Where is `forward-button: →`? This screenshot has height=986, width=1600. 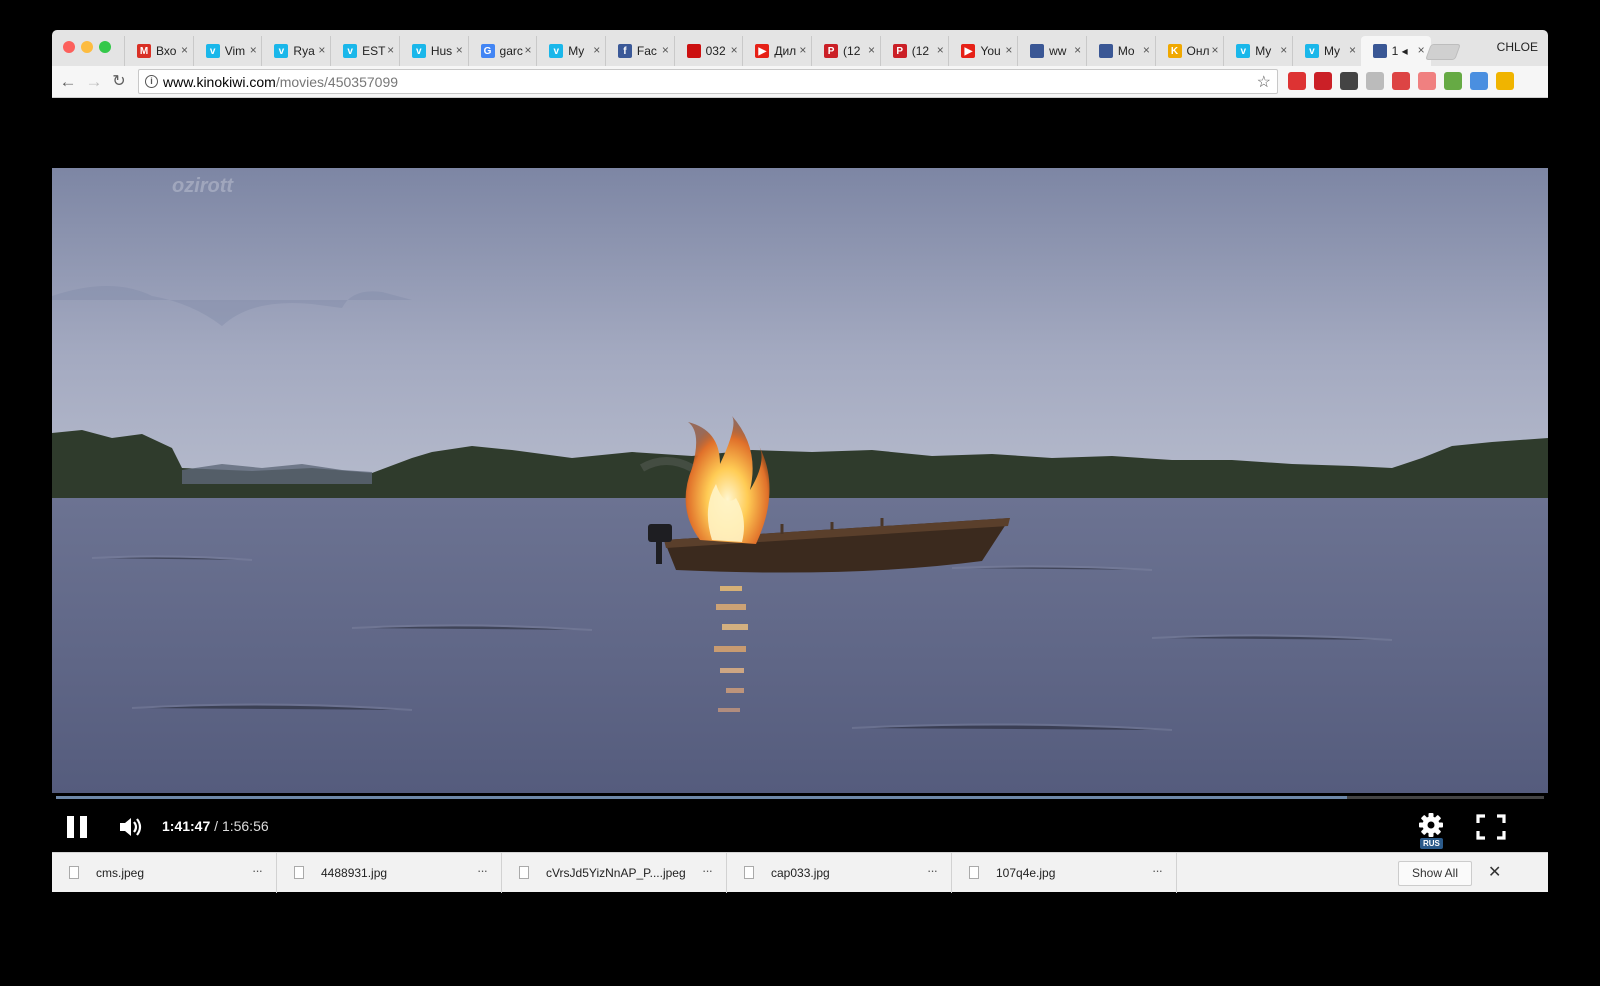
forward-button: → is located at coordinates (94, 82).